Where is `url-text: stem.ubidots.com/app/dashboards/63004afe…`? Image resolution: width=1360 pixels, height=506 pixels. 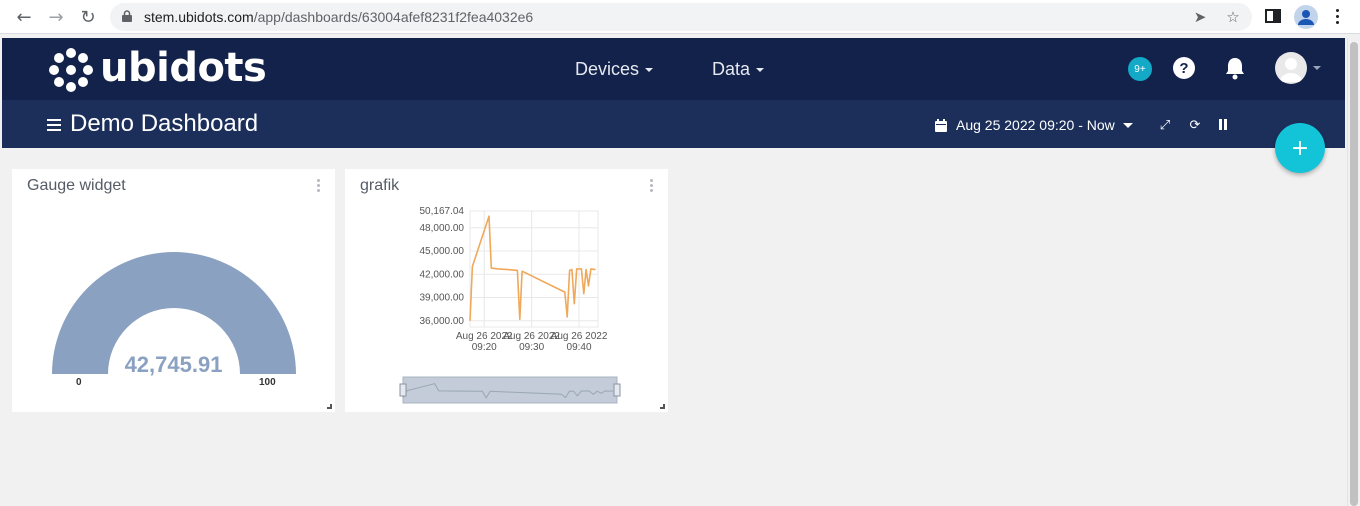 url-text: stem.ubidots.com/app/dashboards/63004afe… is located at coordinates (338, 17).